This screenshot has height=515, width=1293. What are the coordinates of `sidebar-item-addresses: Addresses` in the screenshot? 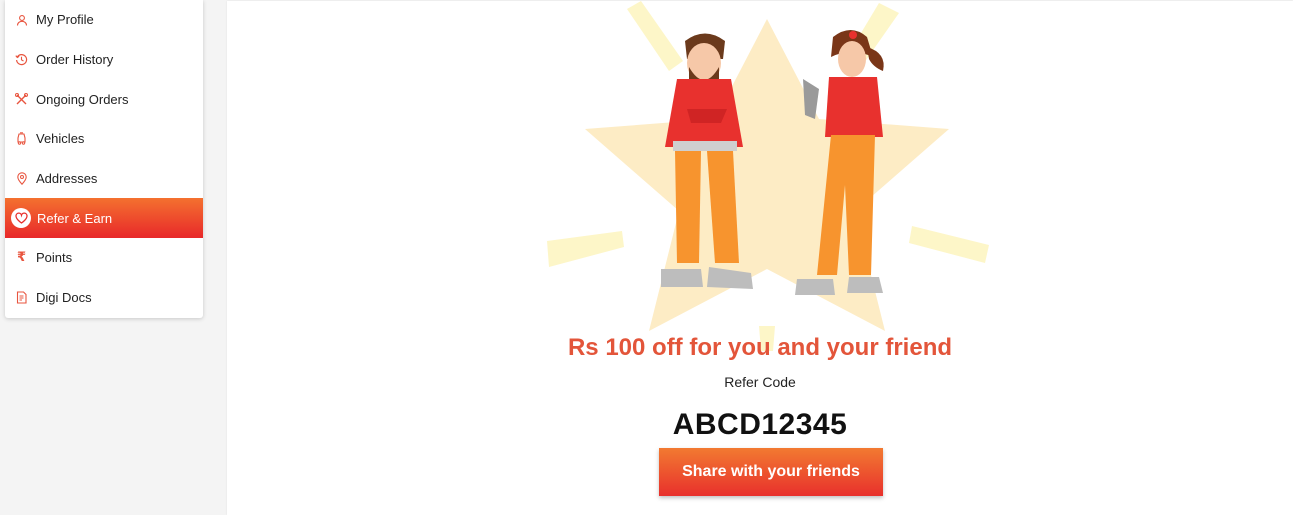 It's located at (104, 179).